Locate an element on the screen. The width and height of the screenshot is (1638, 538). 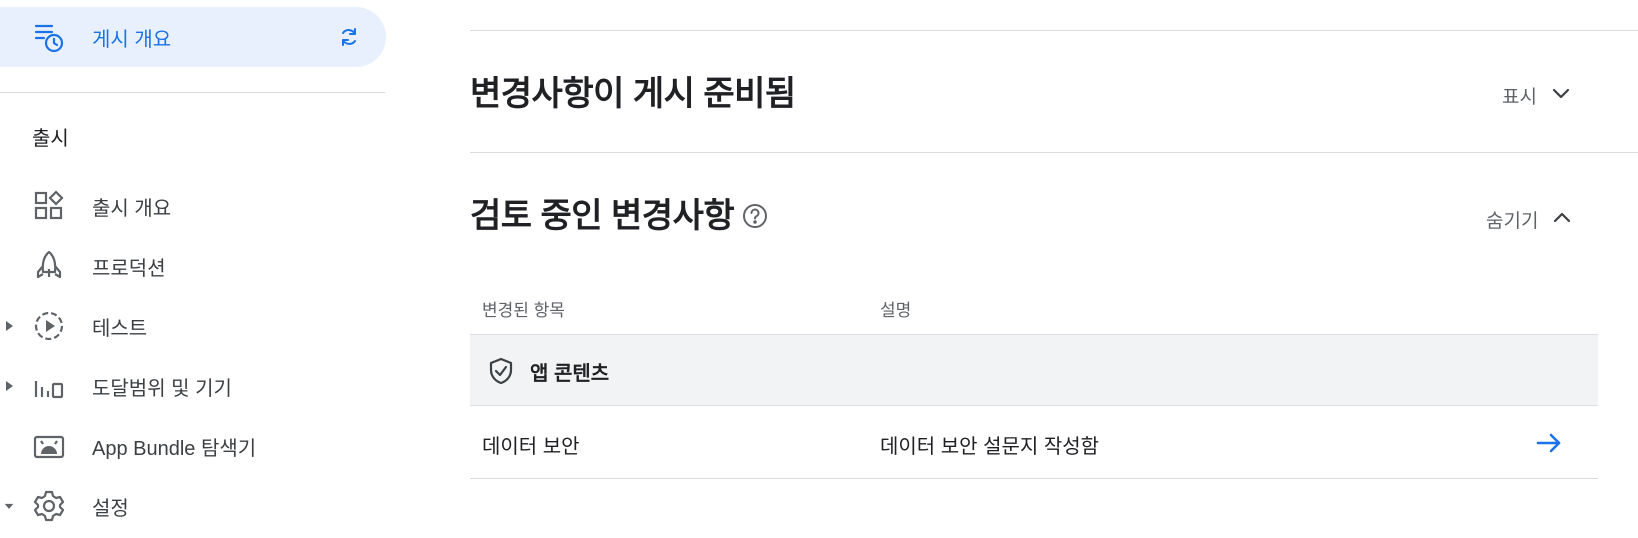
help-icon is located at coordinates (755, 216).